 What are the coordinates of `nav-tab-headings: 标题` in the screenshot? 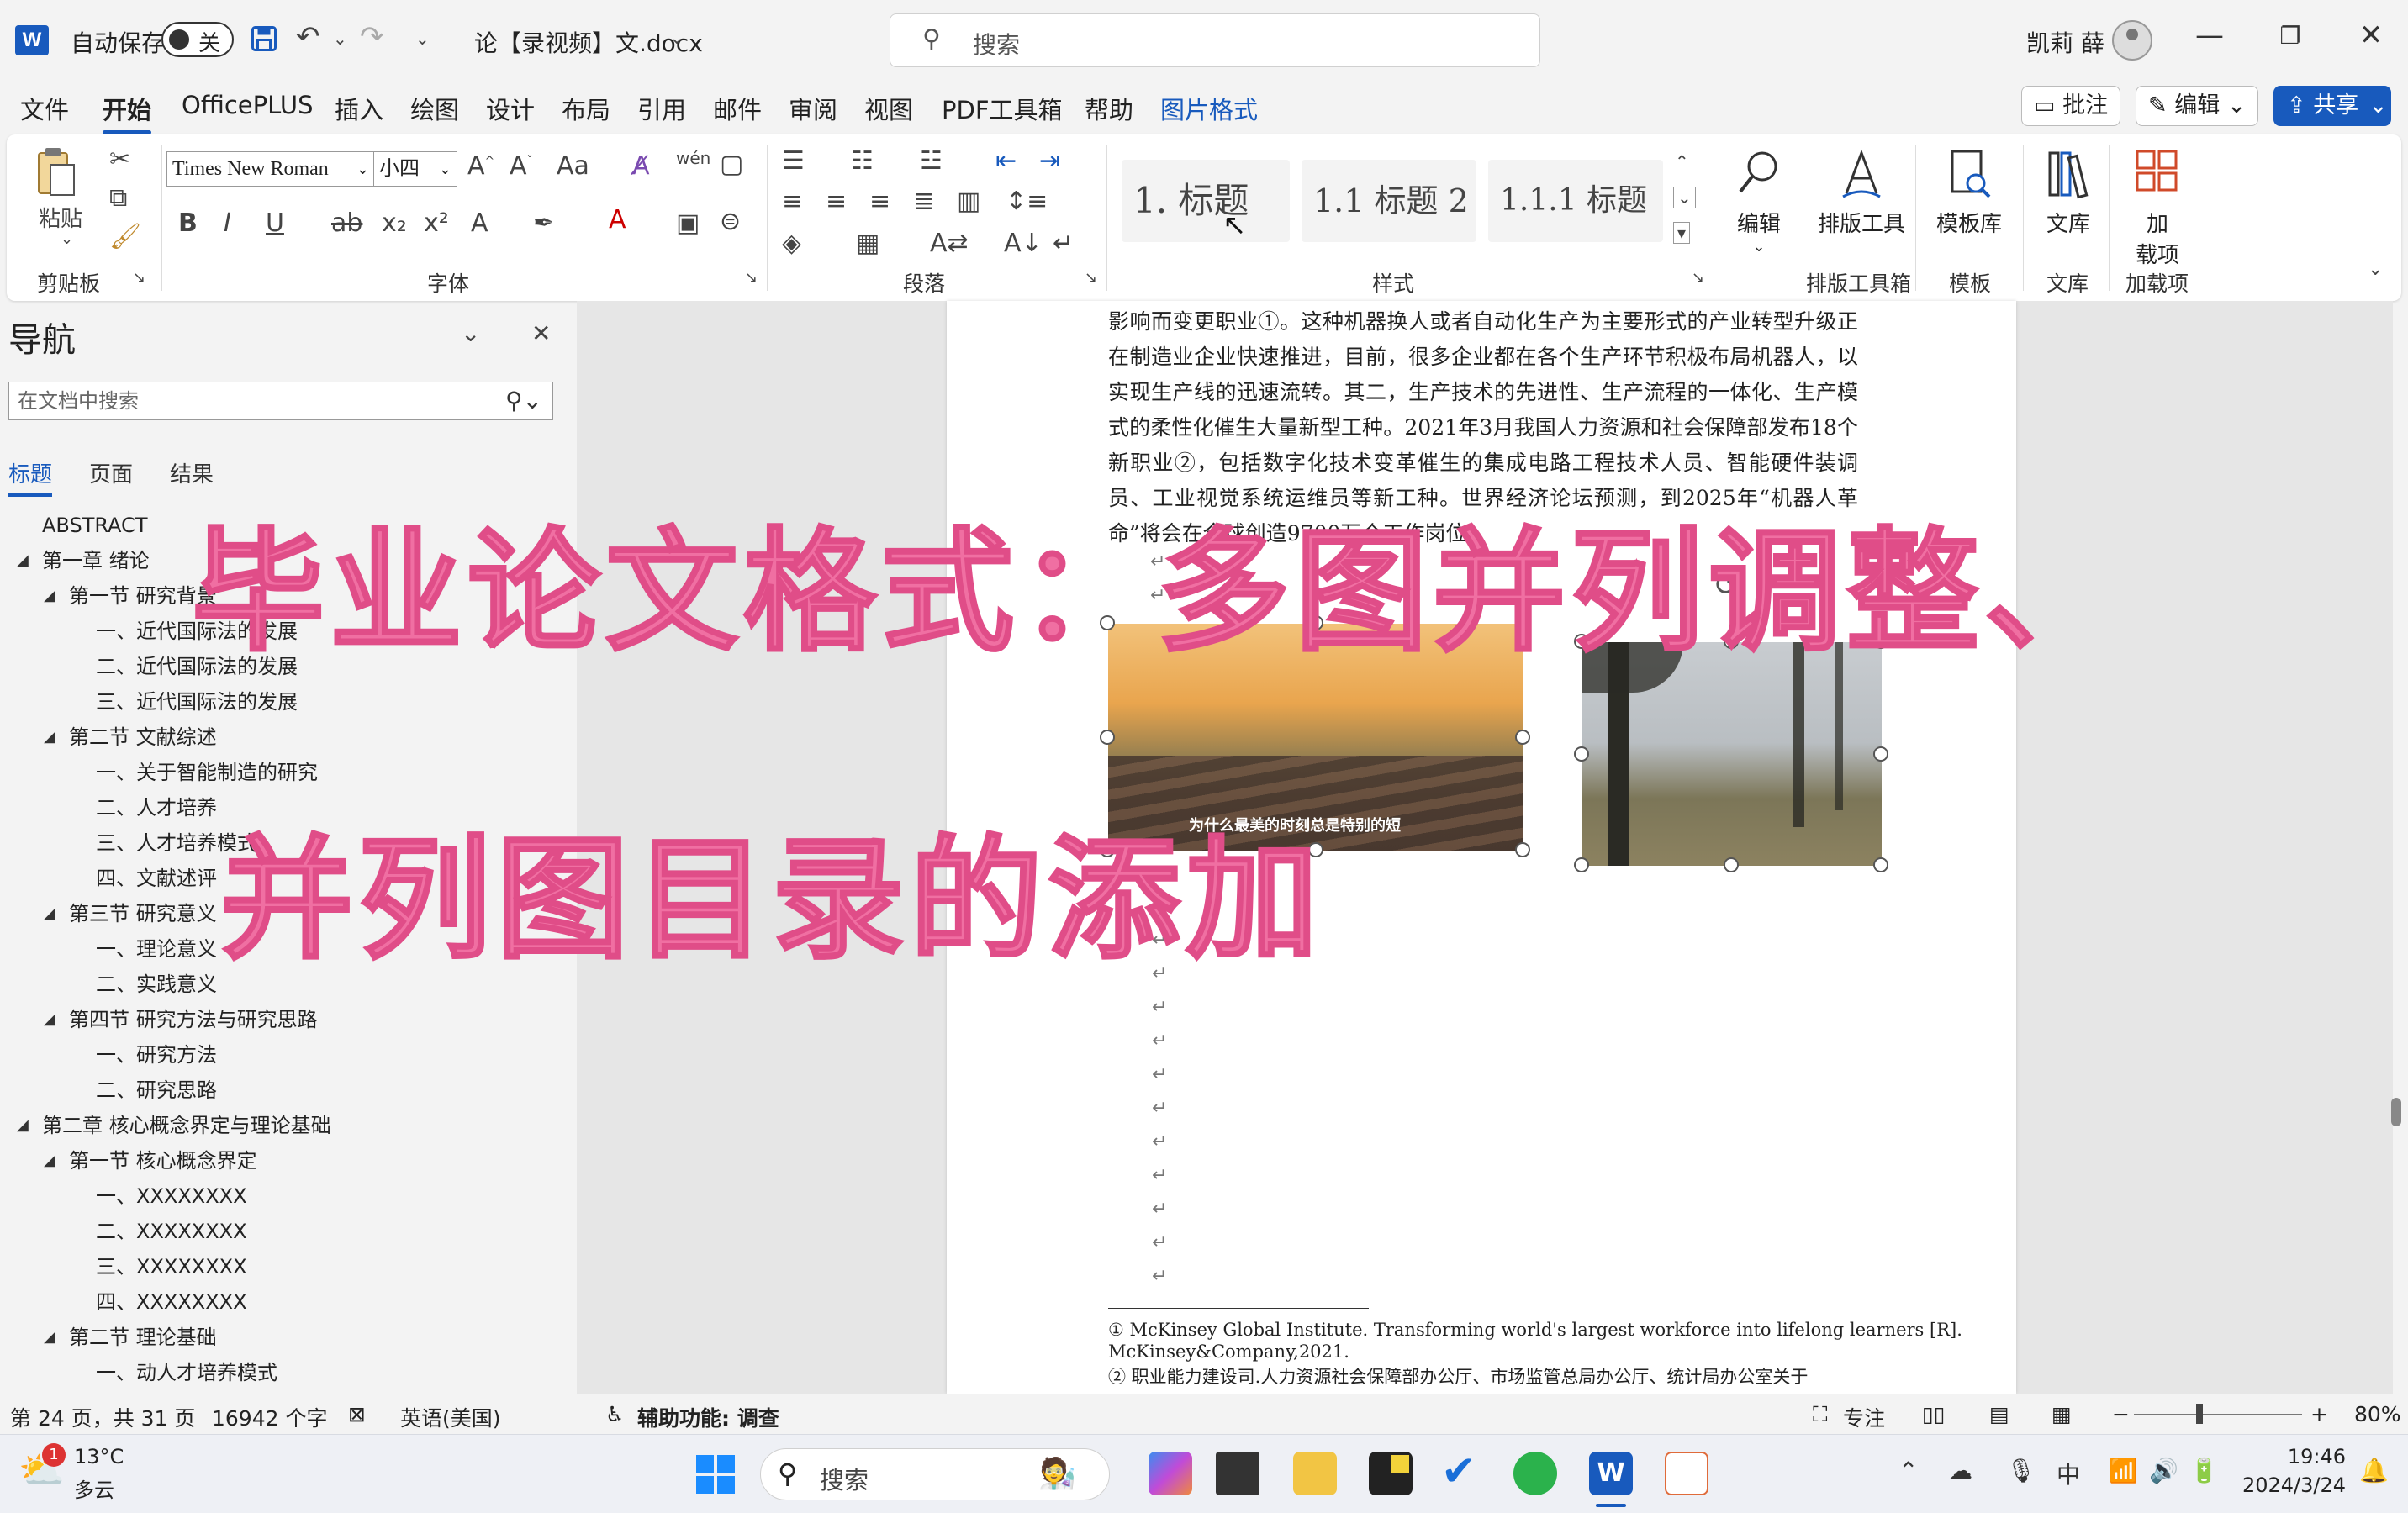 It's located at (31, 477).